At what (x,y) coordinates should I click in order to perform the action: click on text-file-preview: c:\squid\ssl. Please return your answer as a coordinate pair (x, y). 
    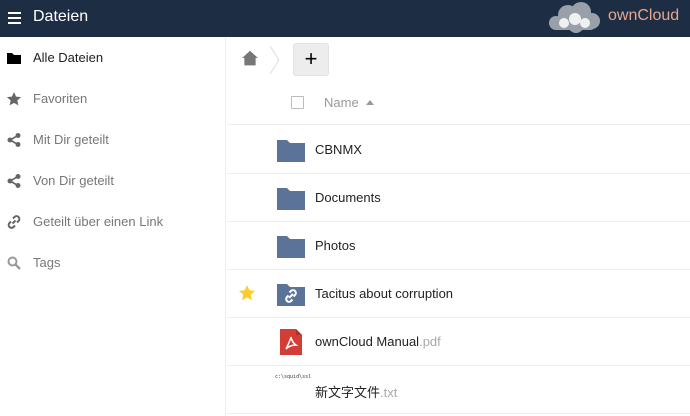
    Looking at the image, I should click on (293, 389).